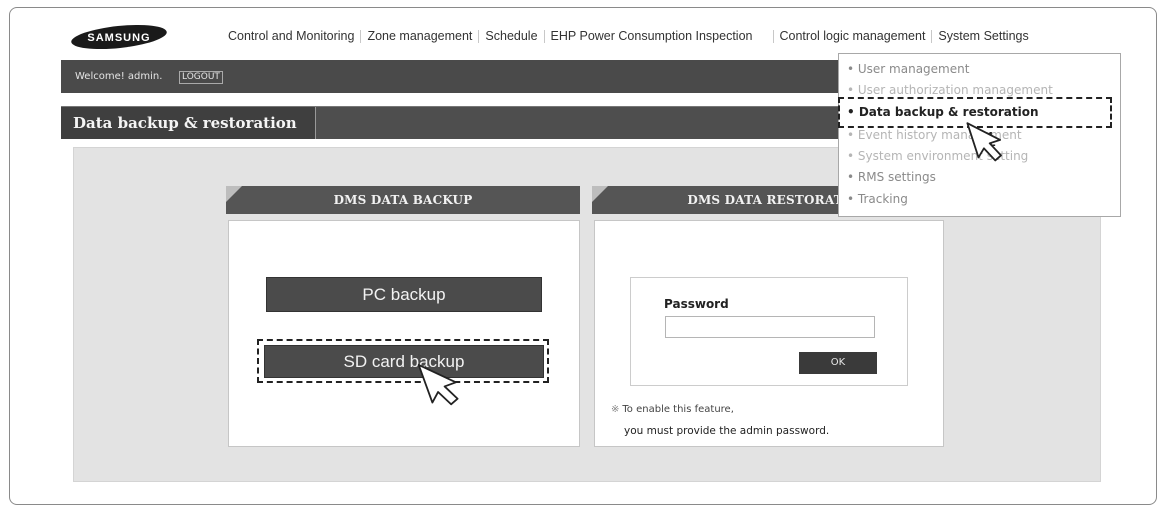 This screenshot has height=514, width=1168. I want to click on nav-zone-management: Zone management, so click(419, 36).